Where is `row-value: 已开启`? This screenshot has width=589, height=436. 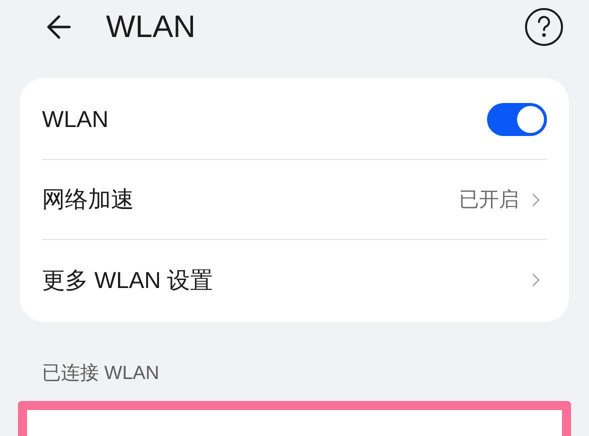 row-value: 已开启 is located at coordinates (489, 200).